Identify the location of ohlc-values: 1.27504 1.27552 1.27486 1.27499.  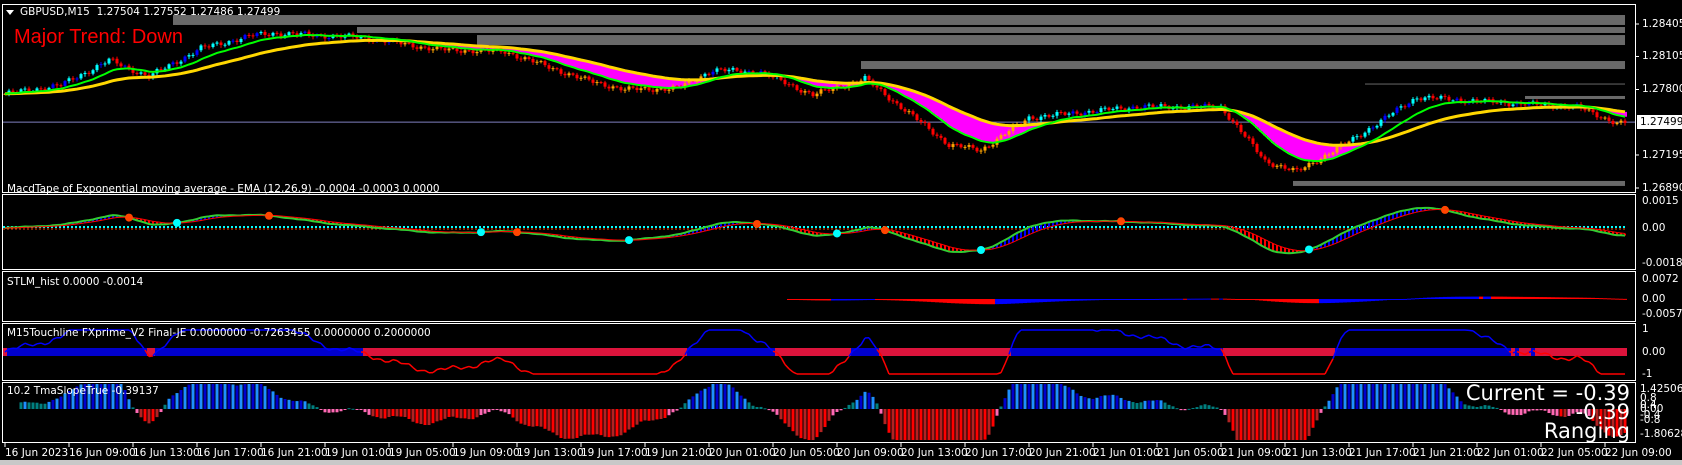
(188, 12).